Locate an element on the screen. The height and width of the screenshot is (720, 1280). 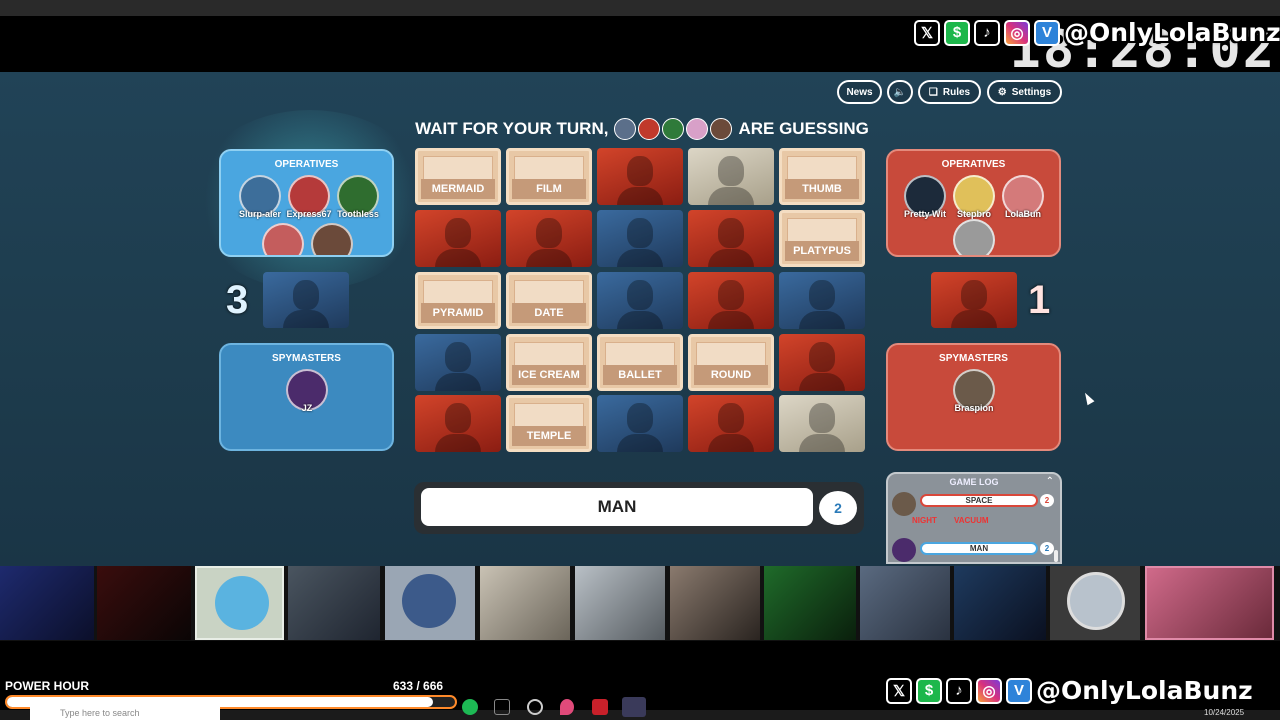
social-overlay-top: 𝕏 $ ♪ ◎ V @OnlyLolaBunz is located at coordinates (1097, 32).